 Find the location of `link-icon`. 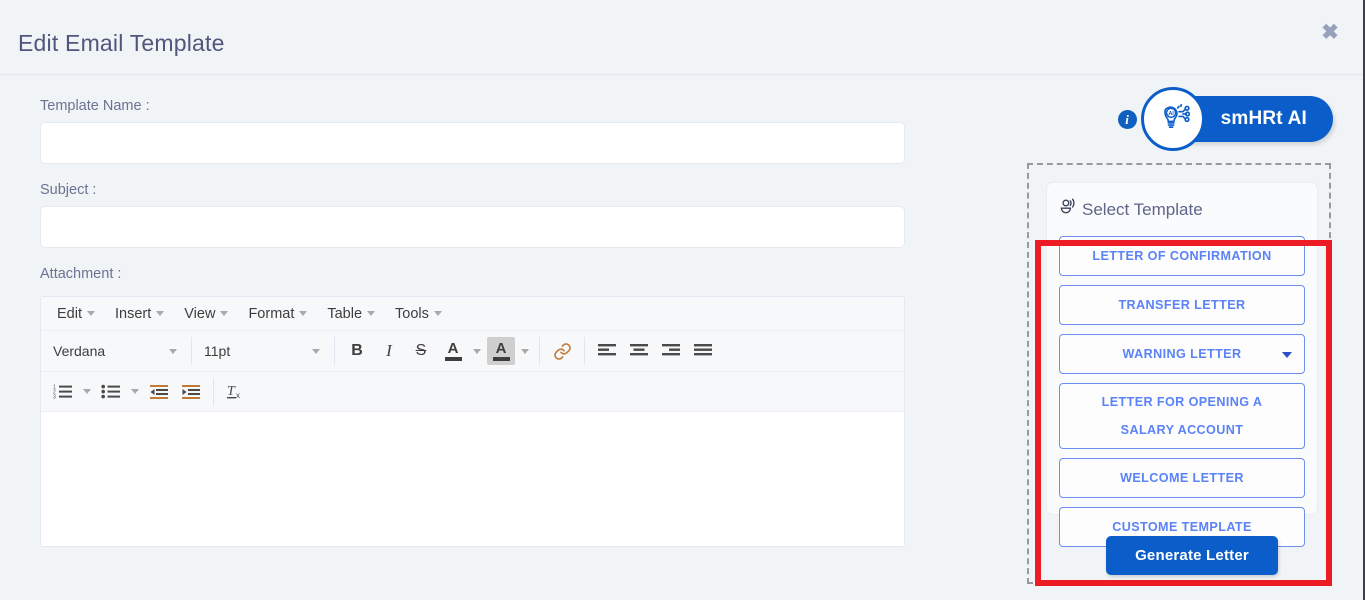

link-icon is located at coordinates (562, 351).